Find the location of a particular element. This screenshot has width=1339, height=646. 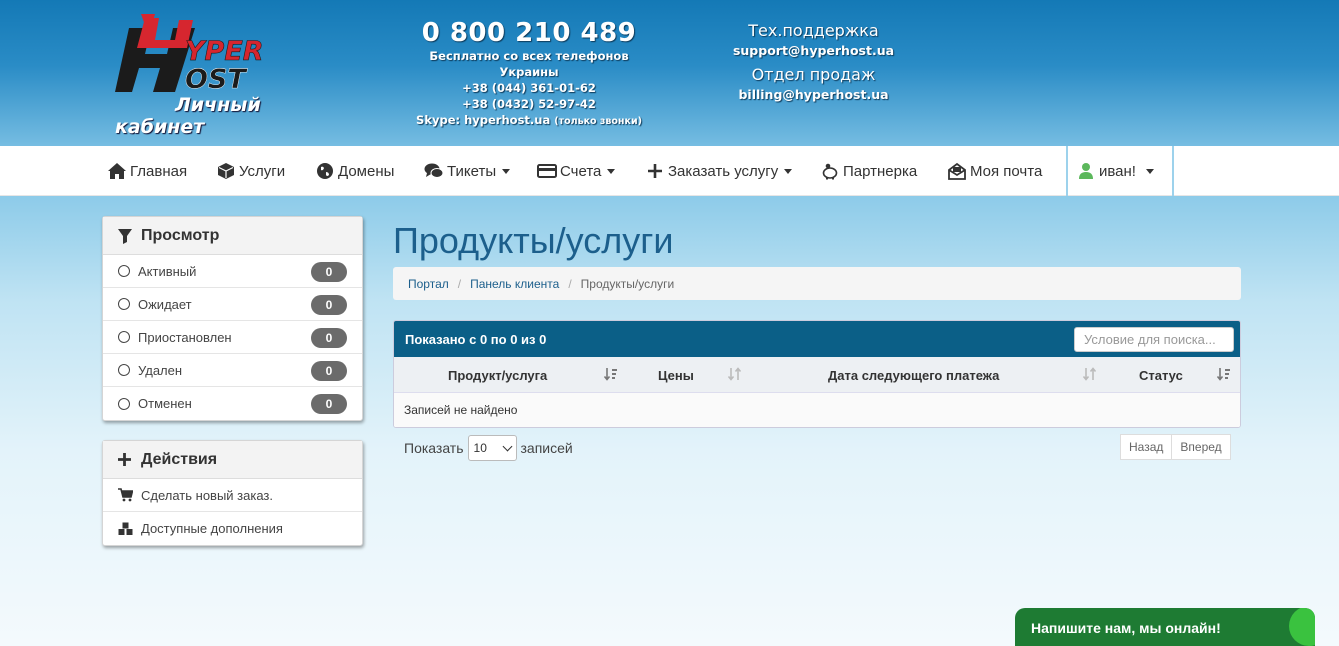

available-addons-link: Доступные дополнения is located at coordinates (232, 528).